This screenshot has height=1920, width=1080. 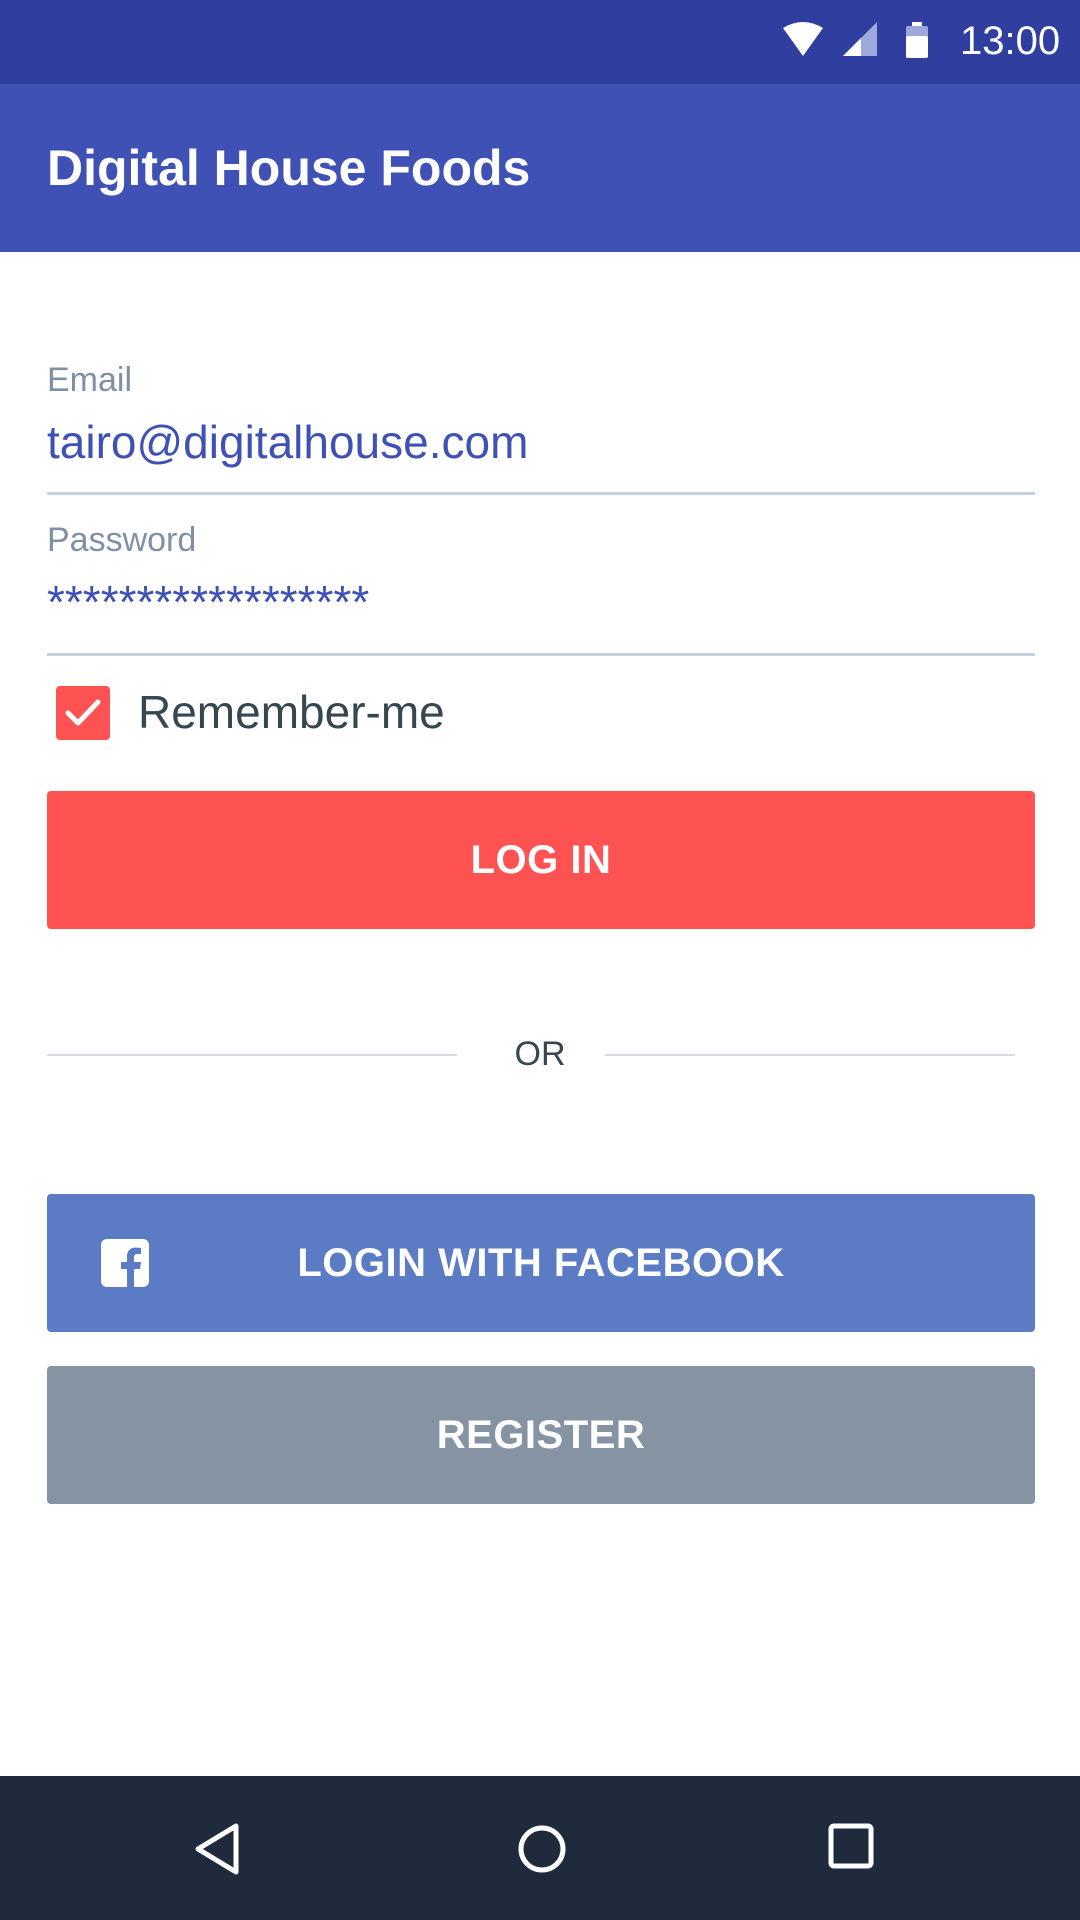 I want to click on back-icon, so click(x=217, y=1849).